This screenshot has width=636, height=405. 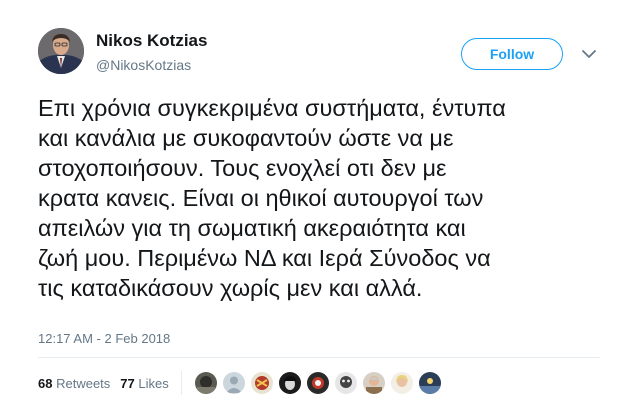 I want to click on tweet-stats: 68 Retweets 77 Likes, so click(x=103, y=383).